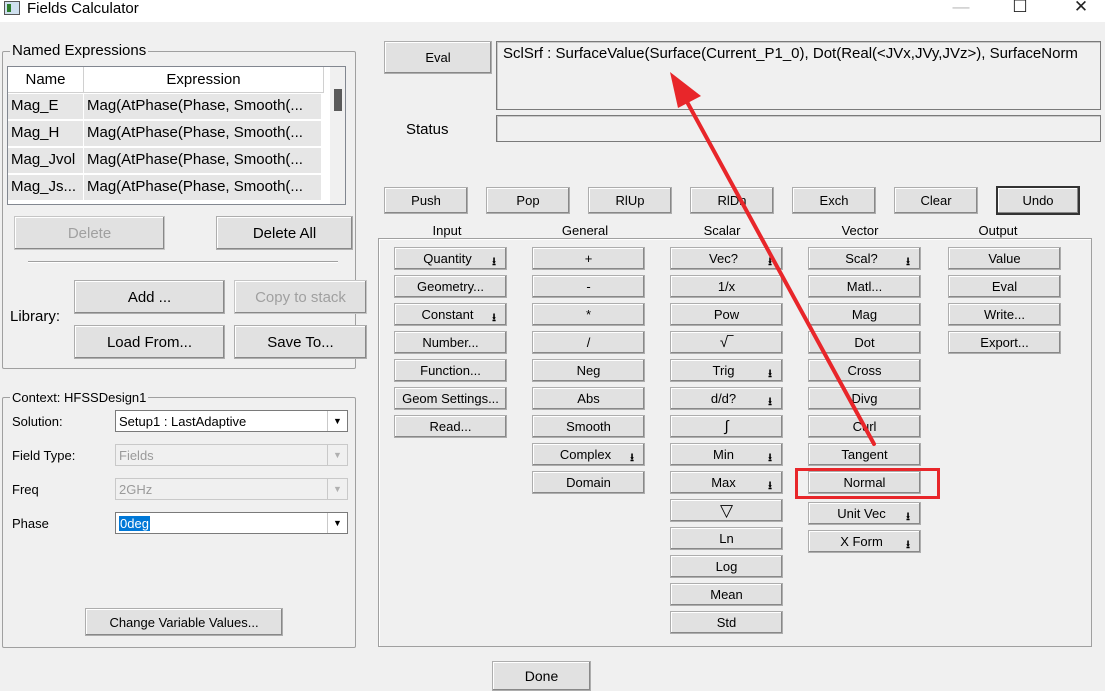 Image resolution: width=1105 pixels, height=691 pixels. What do you see at coordinates (773, 259) in the screenshot?
I see `annotation-arrow-icon` at bounding box center [773, 259].